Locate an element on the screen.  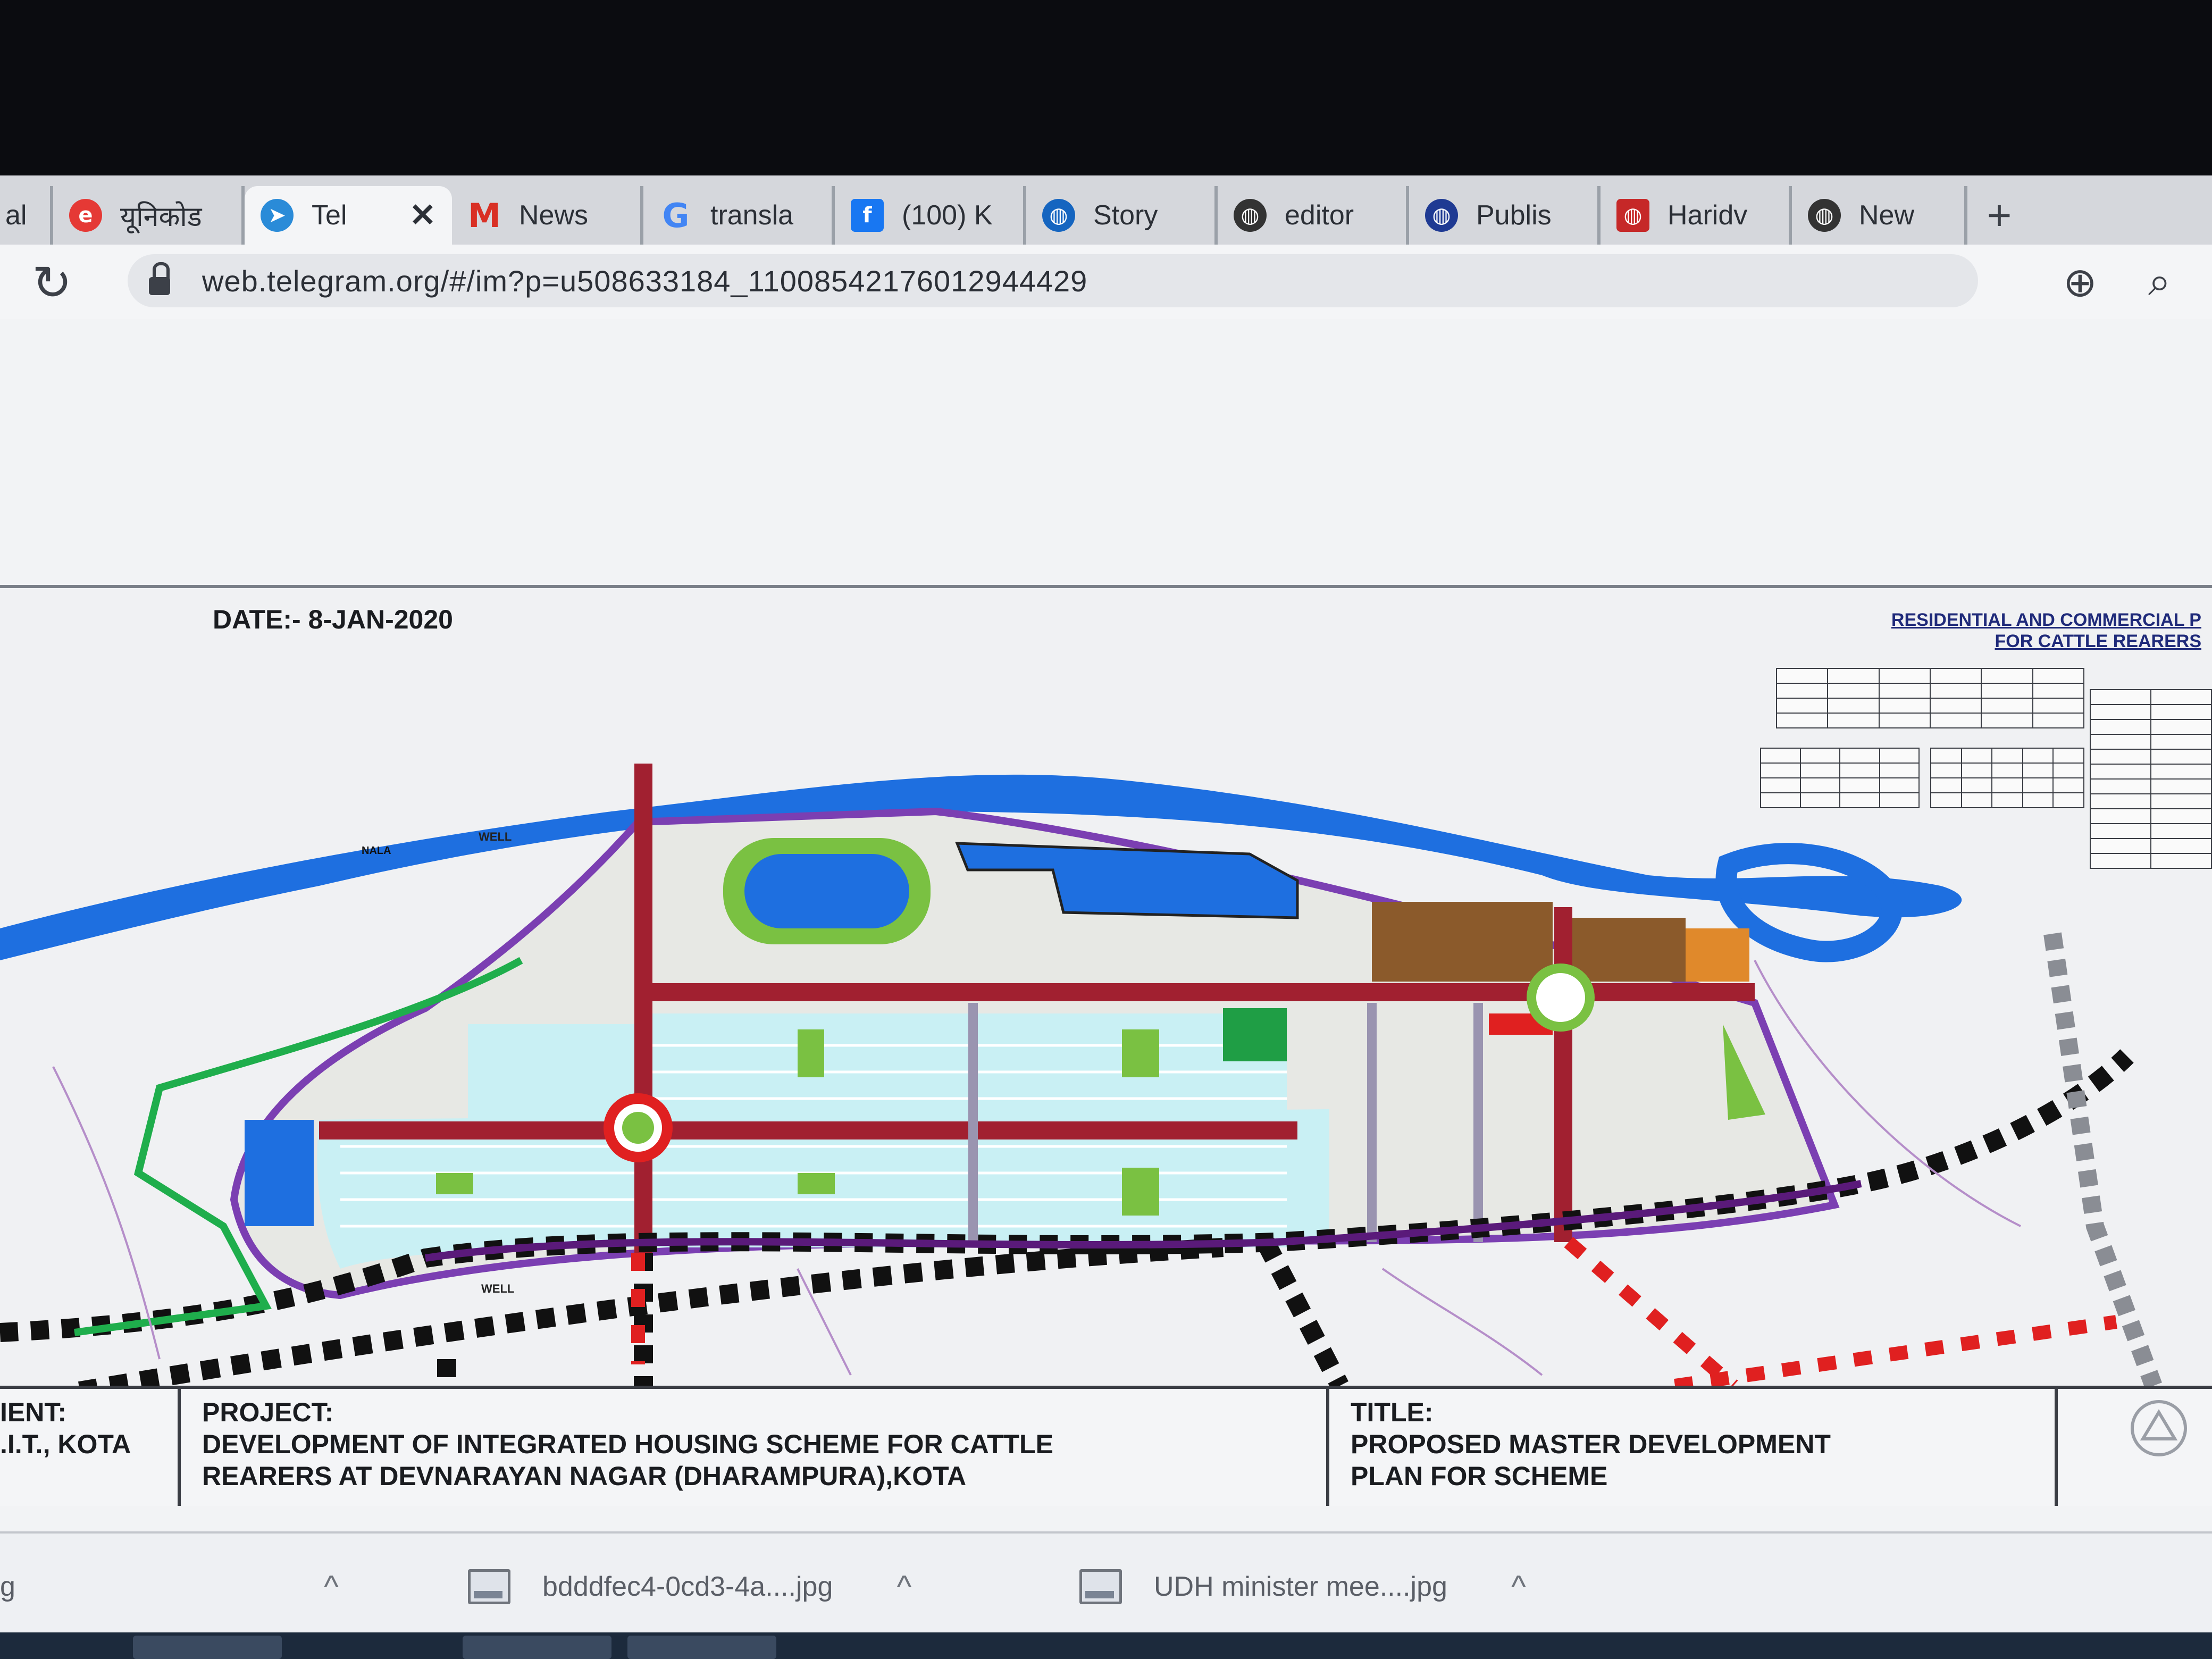
google-icon: G is located at coordinates (676, 215).